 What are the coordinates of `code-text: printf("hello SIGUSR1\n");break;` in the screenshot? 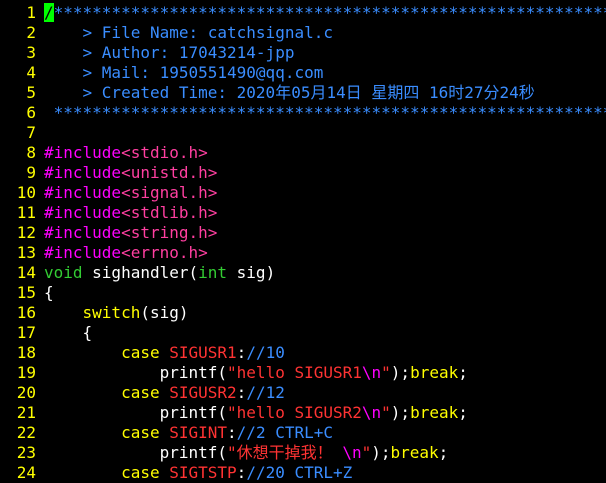 It's located at (252, 373).